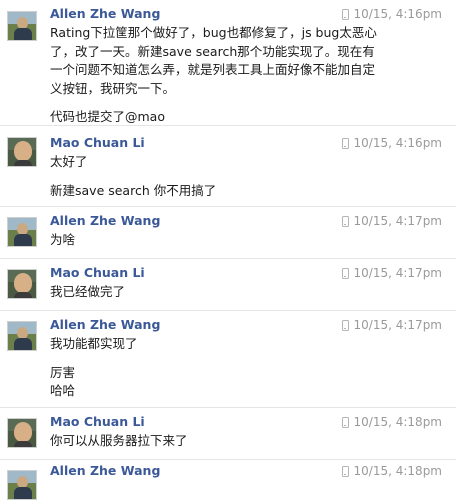 Image resolution: width=456 pixels, height=500 pixels. I want to click on message-line: 为啥, so click(63, 239).